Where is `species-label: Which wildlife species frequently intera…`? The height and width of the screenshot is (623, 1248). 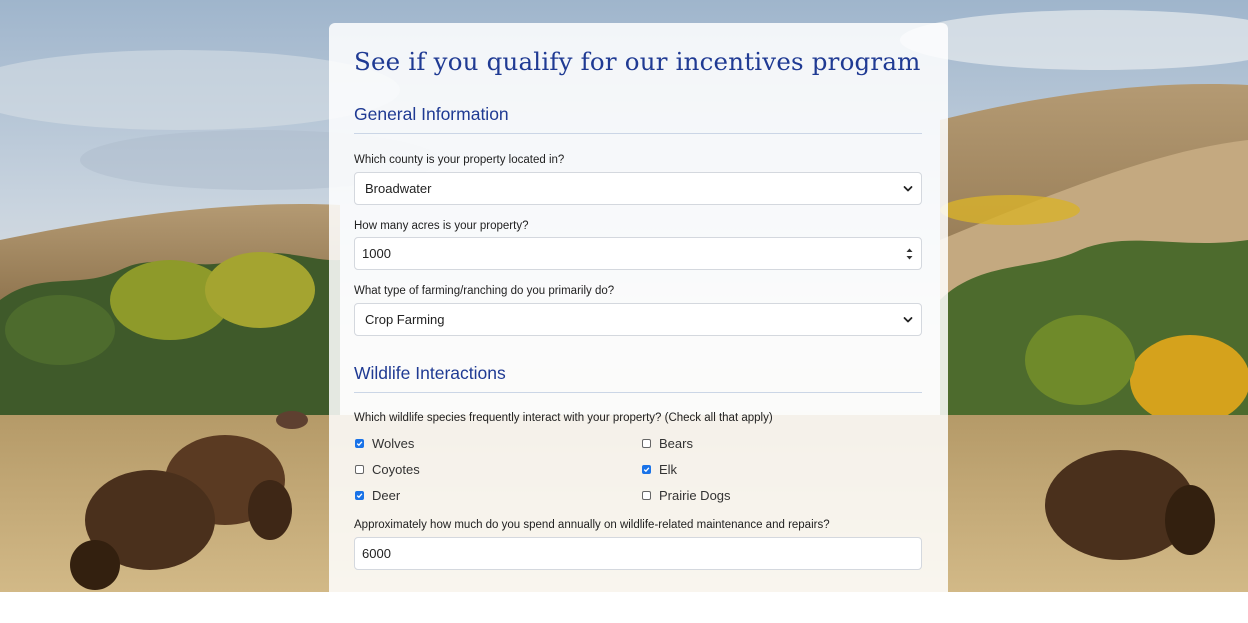 species-label: Which wildlife species frequently intera… is located at coordinates (563, 418).